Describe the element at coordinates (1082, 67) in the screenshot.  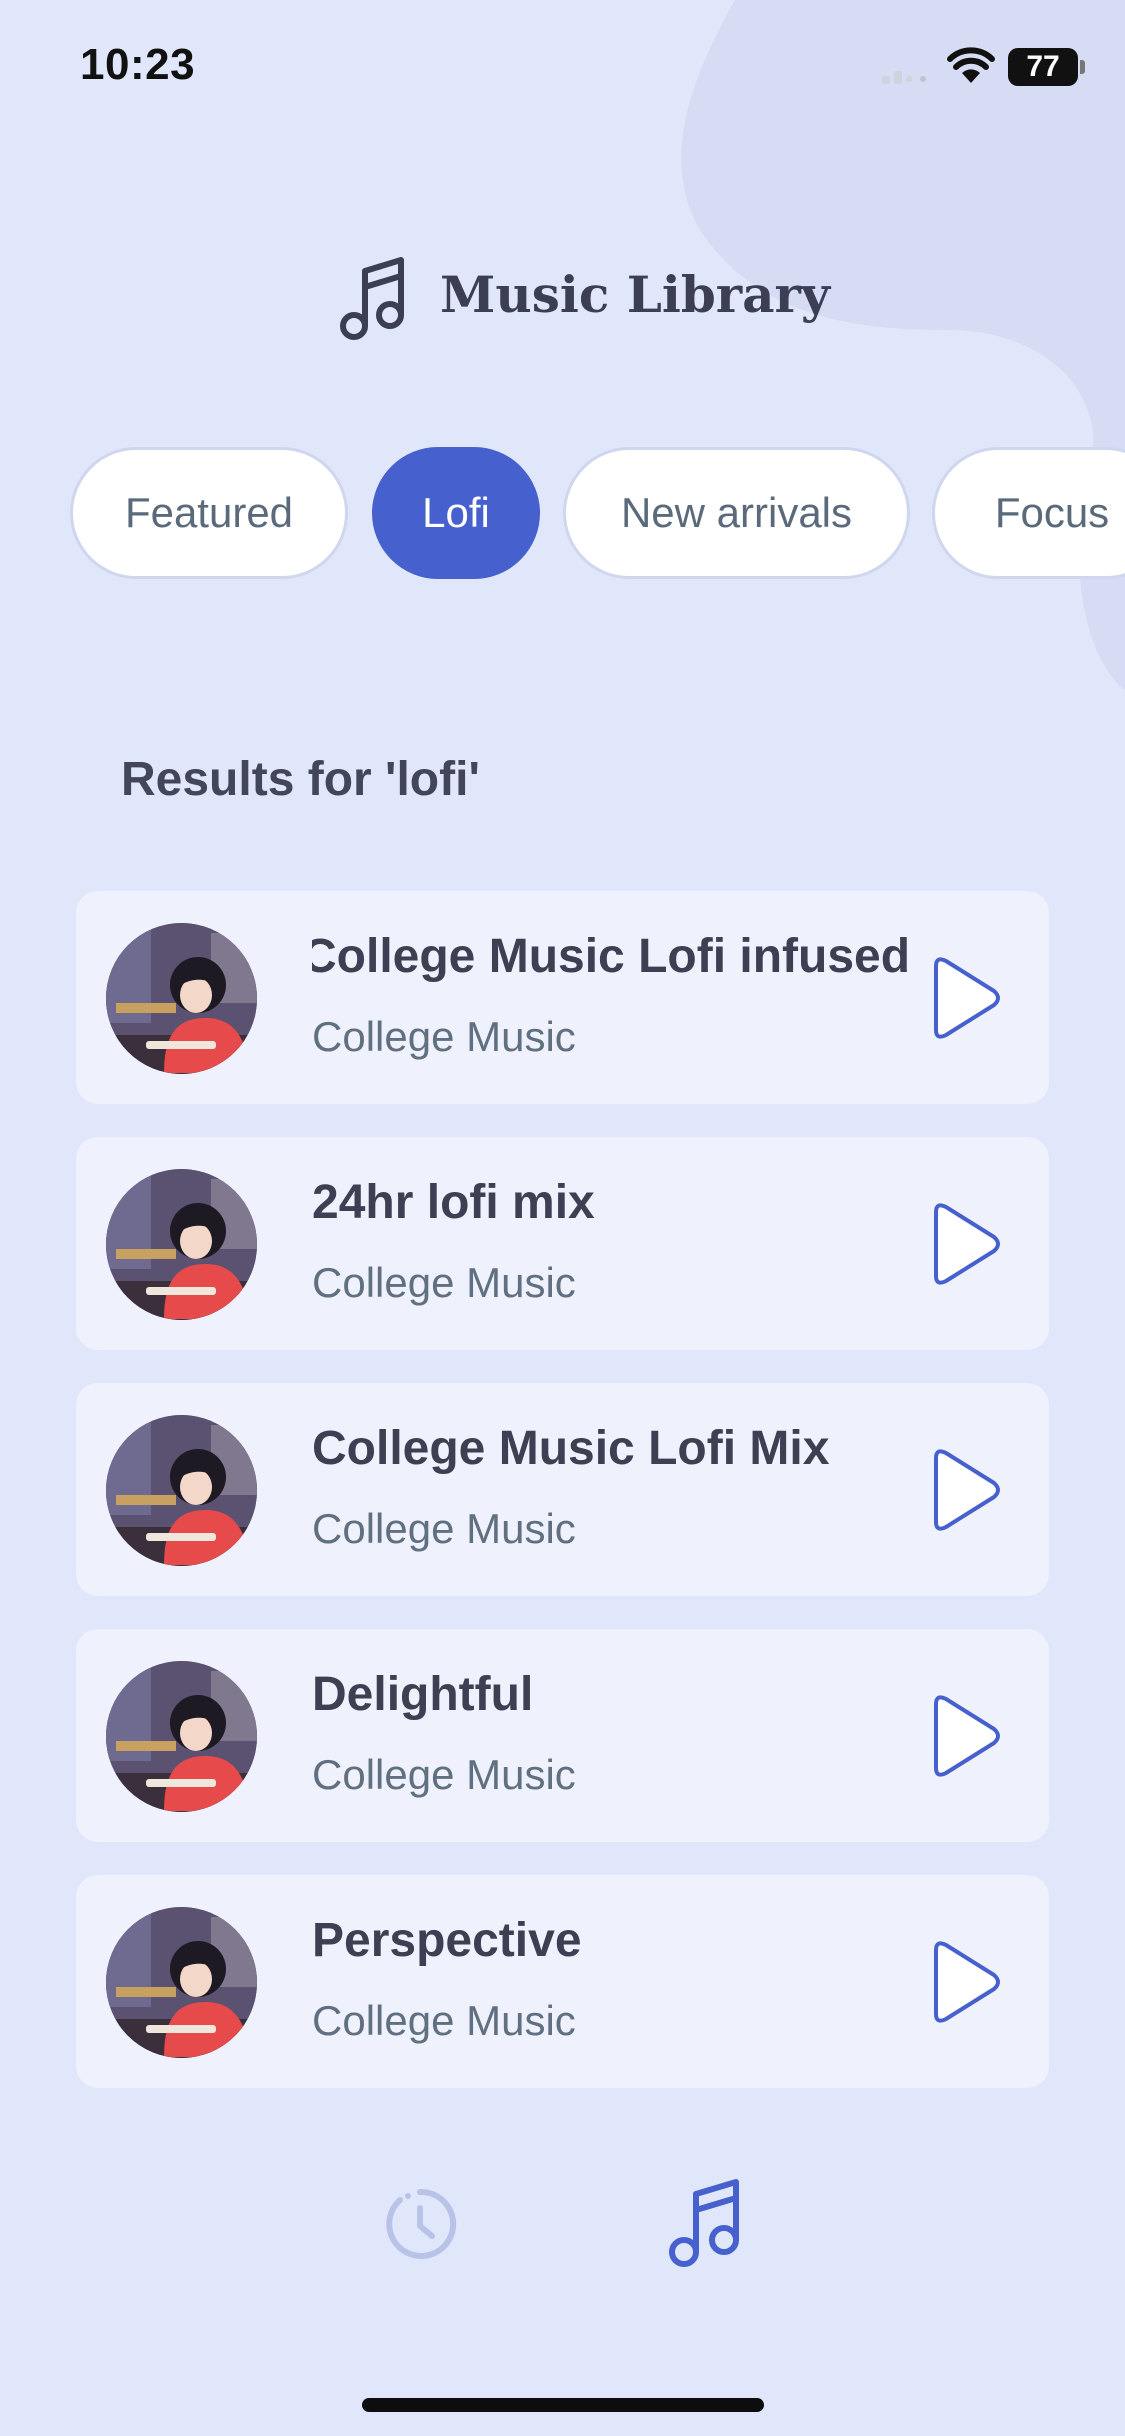
I see `battery-tip` at that location.